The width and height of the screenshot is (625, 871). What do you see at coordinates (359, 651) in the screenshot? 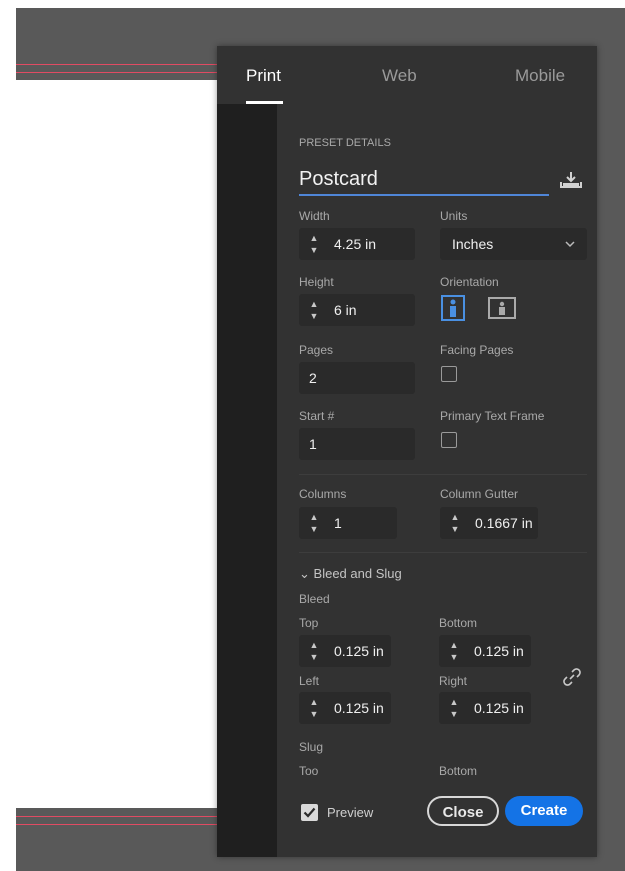
I see `bleed-top-value: 0.125 in` at bounding box center [359, 651].